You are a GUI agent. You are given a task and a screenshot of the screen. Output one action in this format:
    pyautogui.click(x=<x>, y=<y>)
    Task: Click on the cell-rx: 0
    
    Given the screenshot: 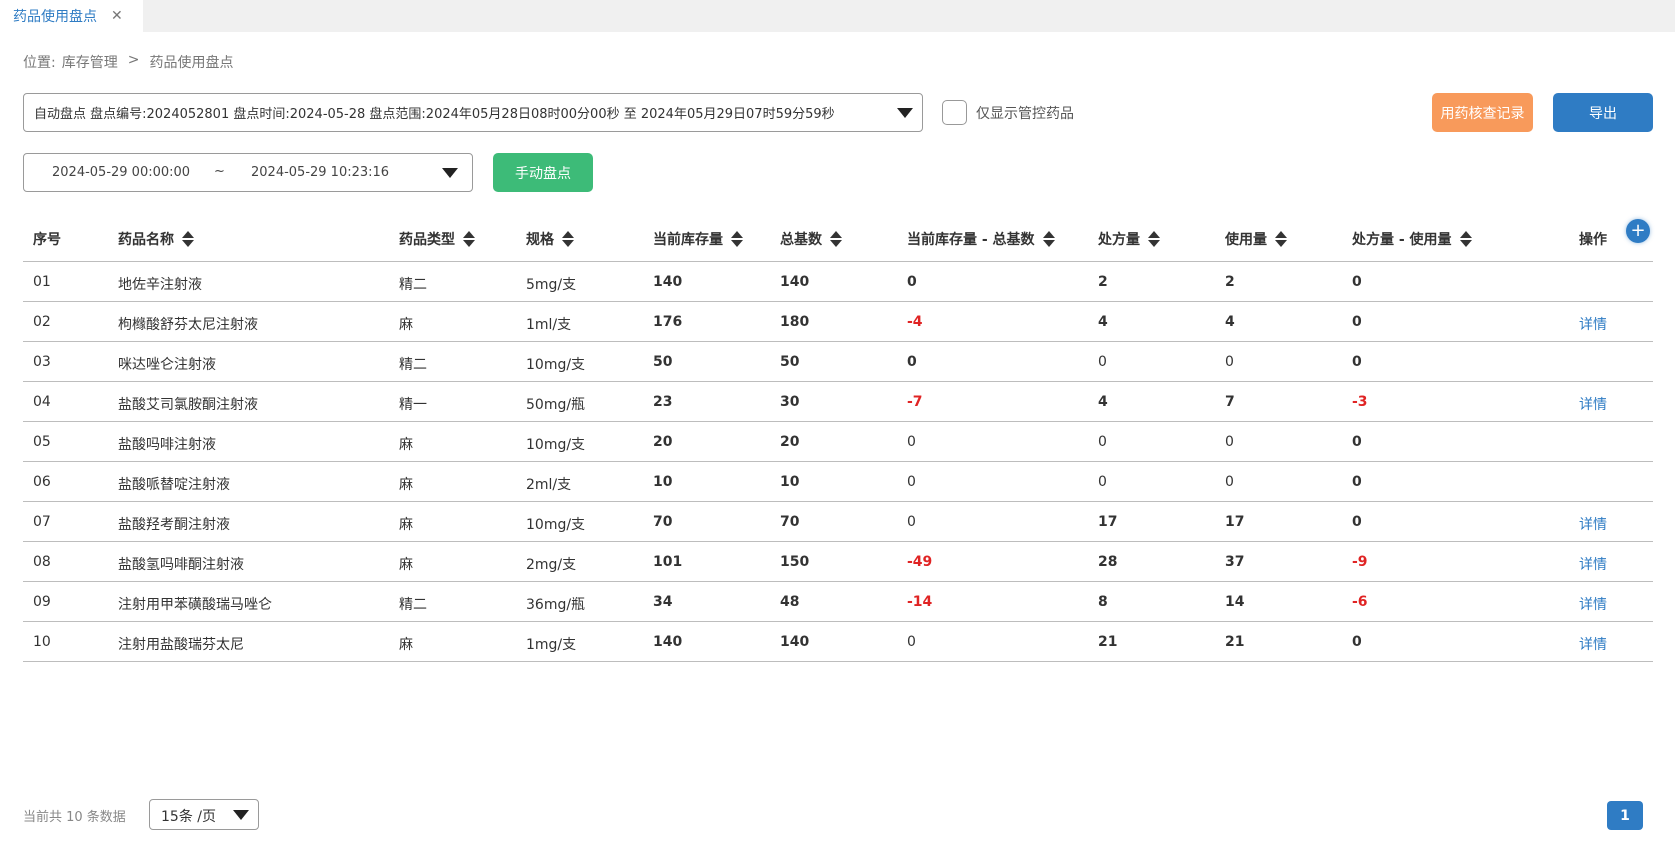 What is the action you would take?
    pyautogui.click(x=1102, y=482)
    